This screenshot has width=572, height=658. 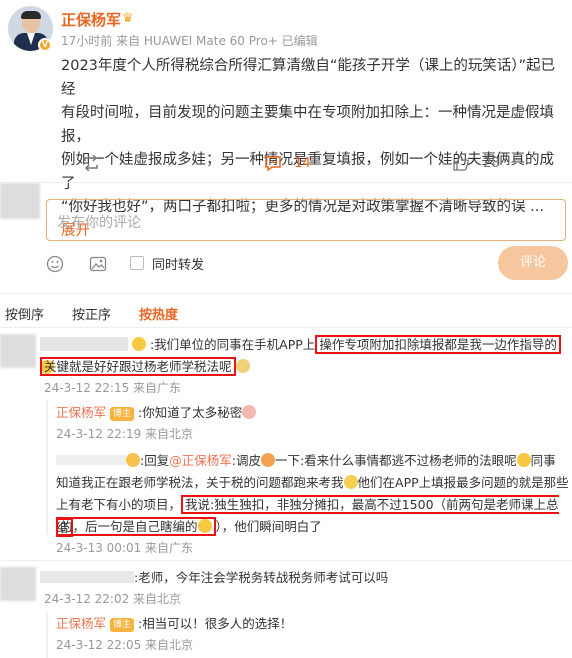 I want to click on repost-button, so click(x=91, y=163).